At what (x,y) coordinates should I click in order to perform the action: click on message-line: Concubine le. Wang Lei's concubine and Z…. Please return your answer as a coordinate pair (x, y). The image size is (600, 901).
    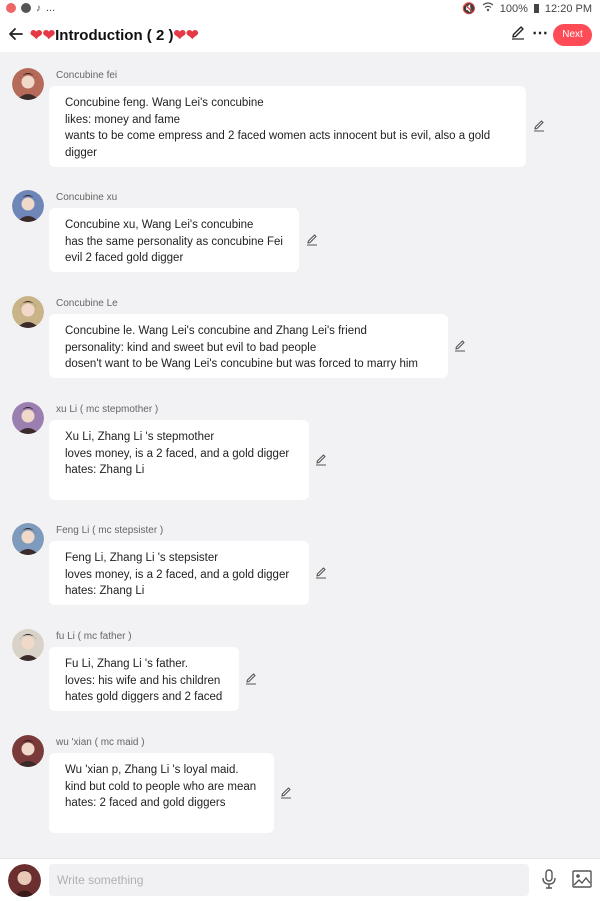
    Looking at the image, I should click on (216, 331).